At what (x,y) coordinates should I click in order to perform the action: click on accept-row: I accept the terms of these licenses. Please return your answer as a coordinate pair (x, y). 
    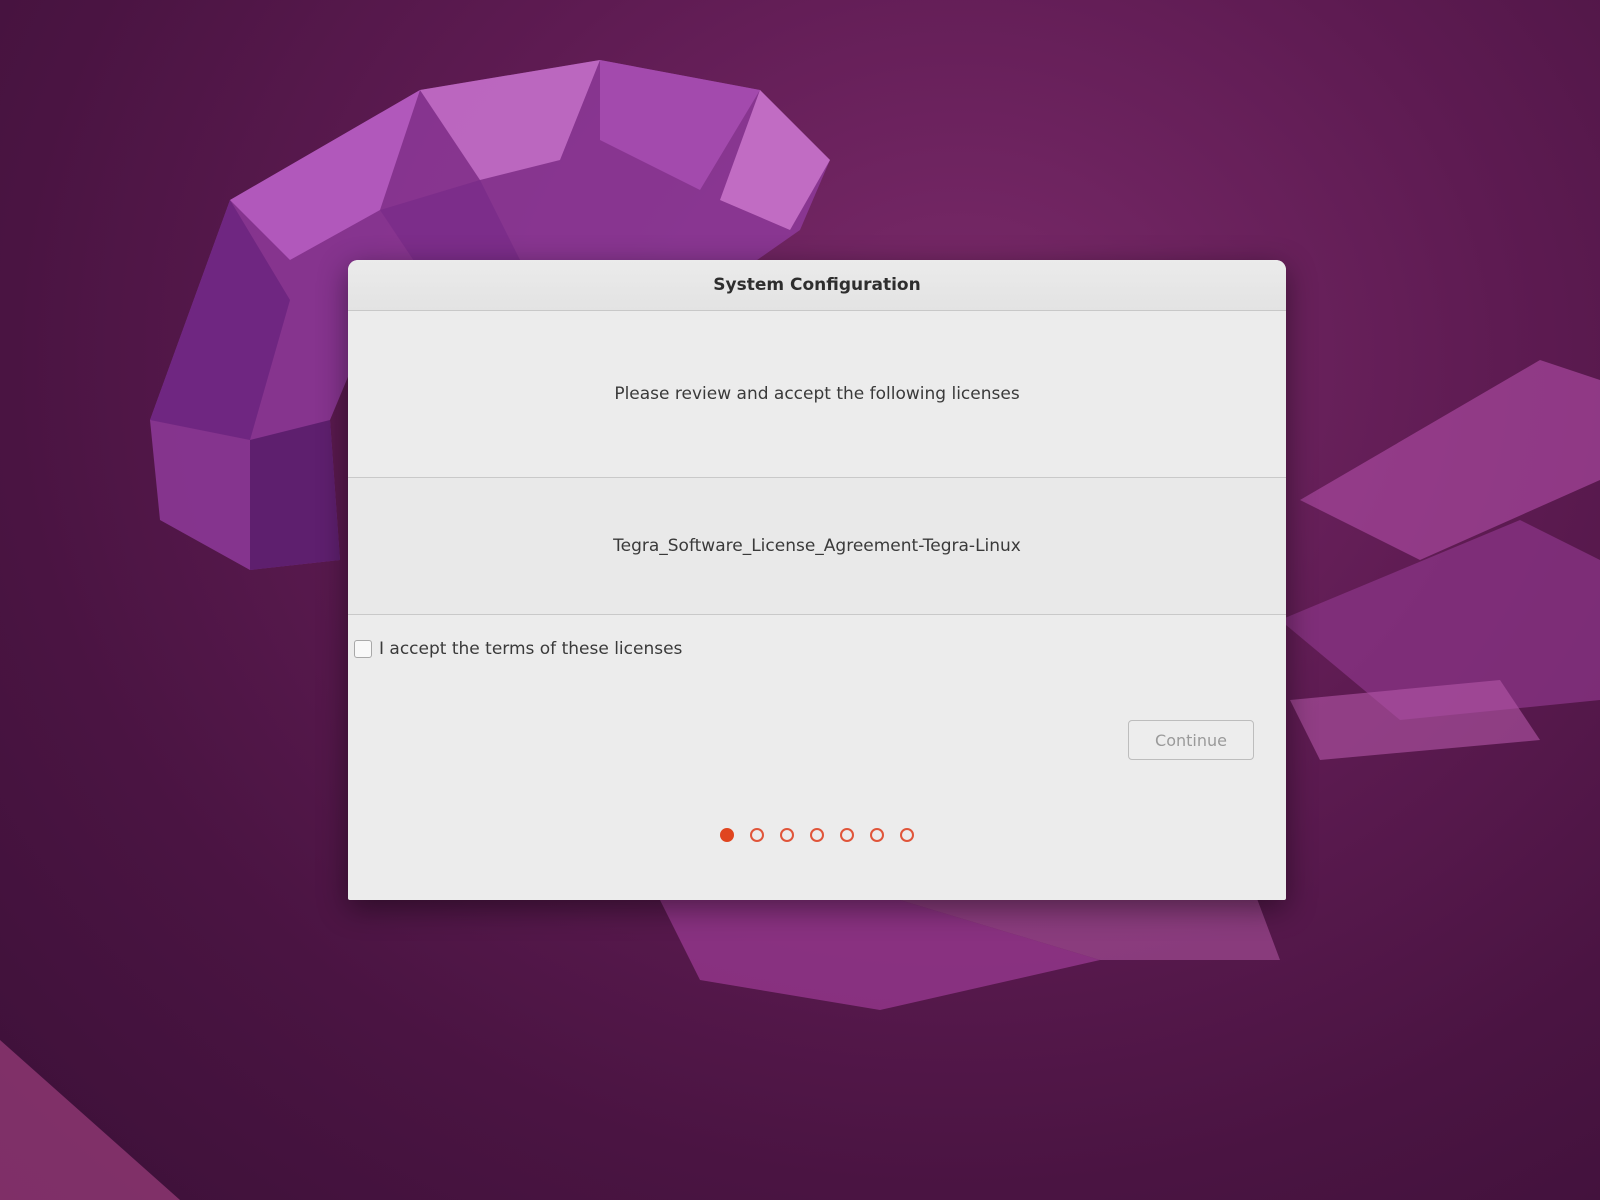
    Looking at the image, I should click on (817, 637).